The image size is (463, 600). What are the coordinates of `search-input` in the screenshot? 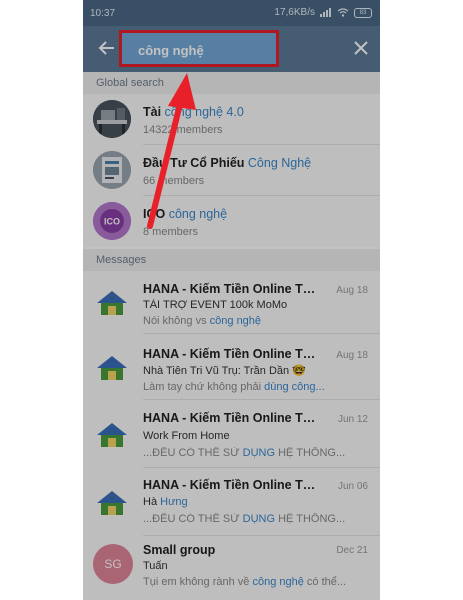 It's located at (205, 50).